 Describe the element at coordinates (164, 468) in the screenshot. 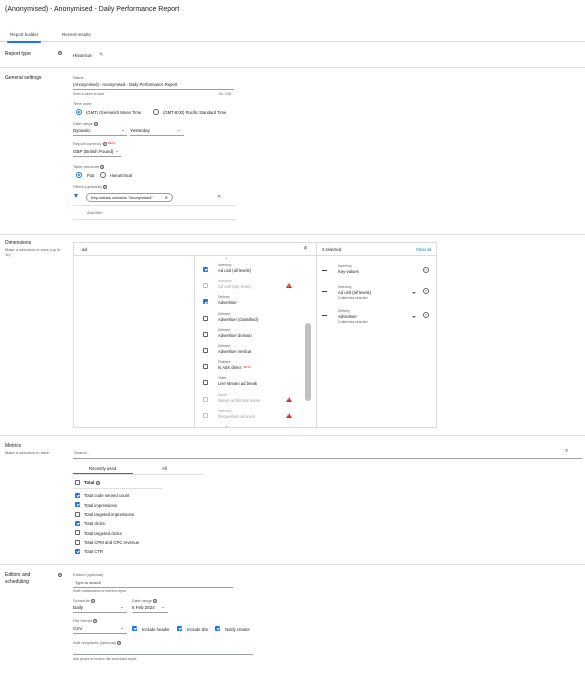

I see `tab-all: All` at that location.